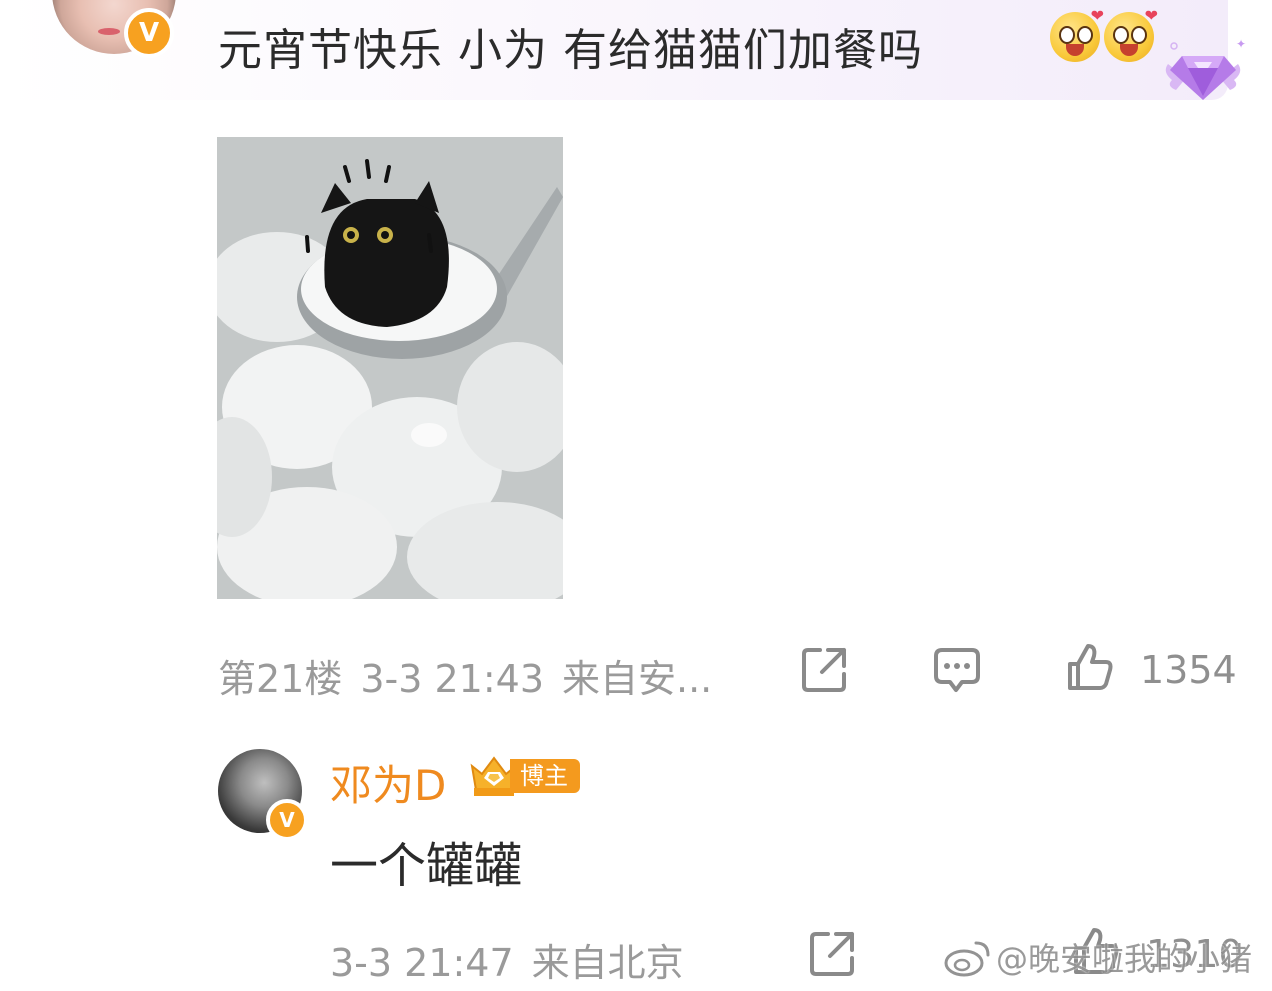 This screenshot has height=991, width=1272. Describe the element at coordinates (957, 670) in the screenshot. I see `comment-icon` at that location.